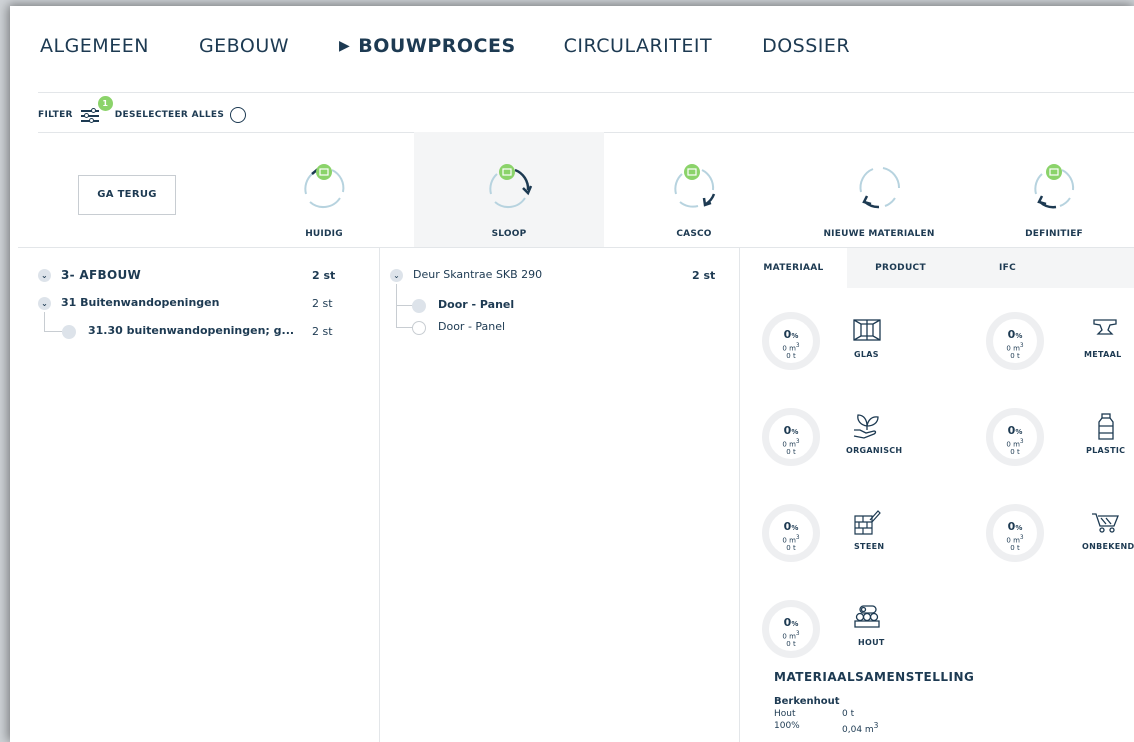 This screenshot has width=1134, height=742. What do you see at coordinates (1106, 450) in the screenshot?
I see `material-name: PLASTIC` at bounding box center [1106, 450].